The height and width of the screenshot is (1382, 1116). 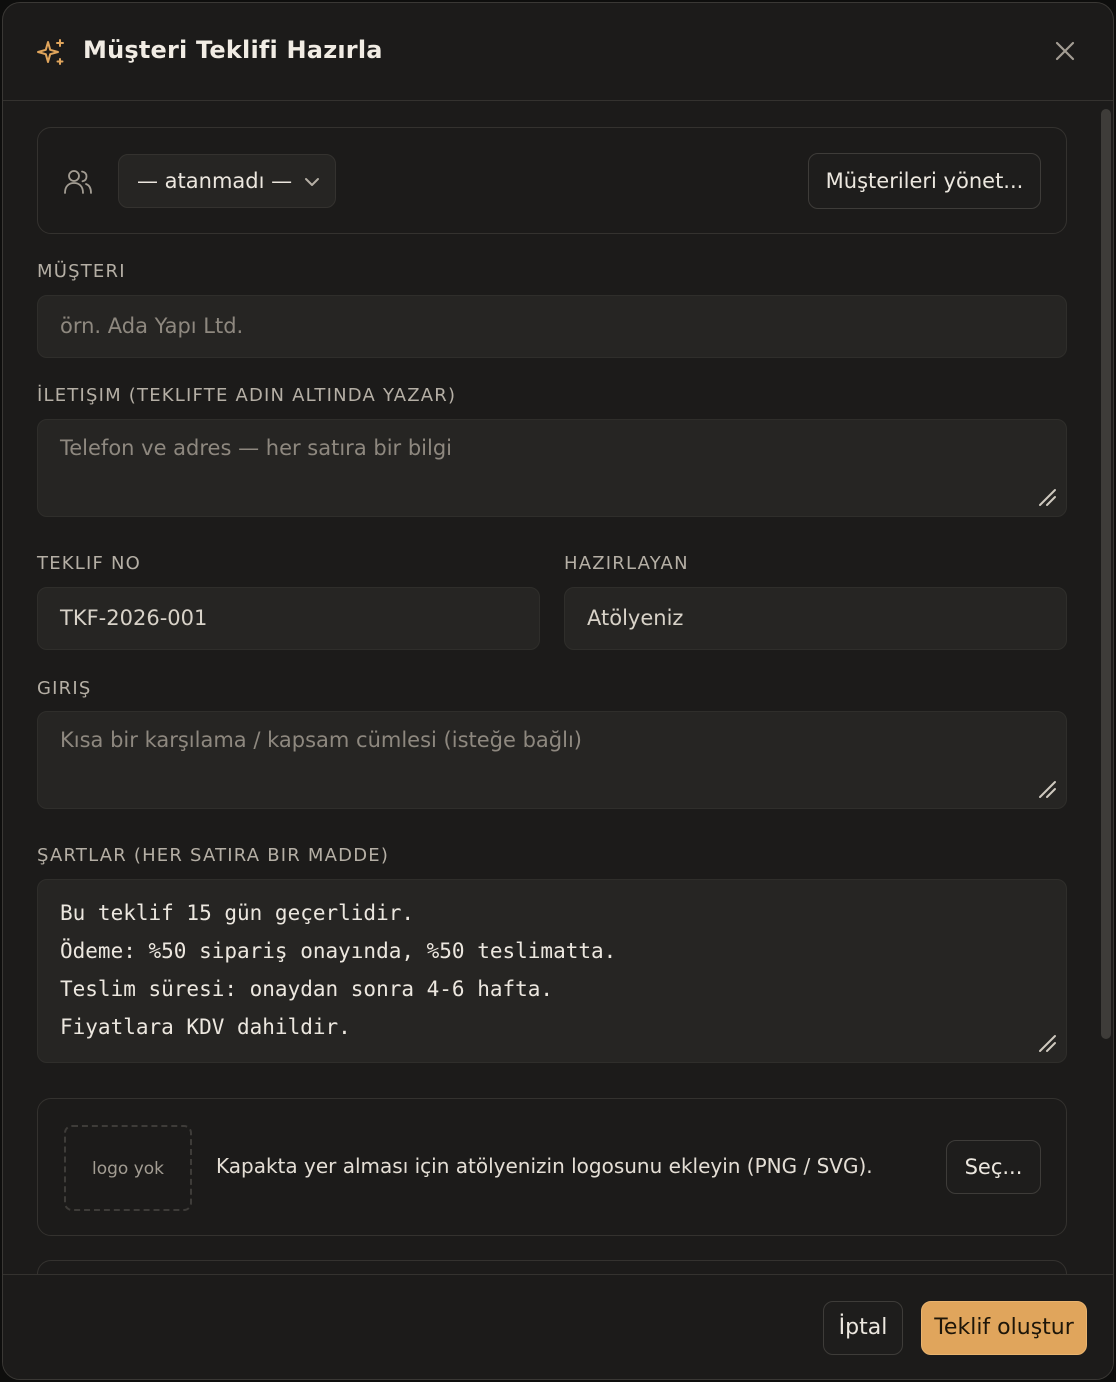 I want to click on contact-textarea: Telefon ve adres — her satıra bir bilgi, so click(x=552, y=468).